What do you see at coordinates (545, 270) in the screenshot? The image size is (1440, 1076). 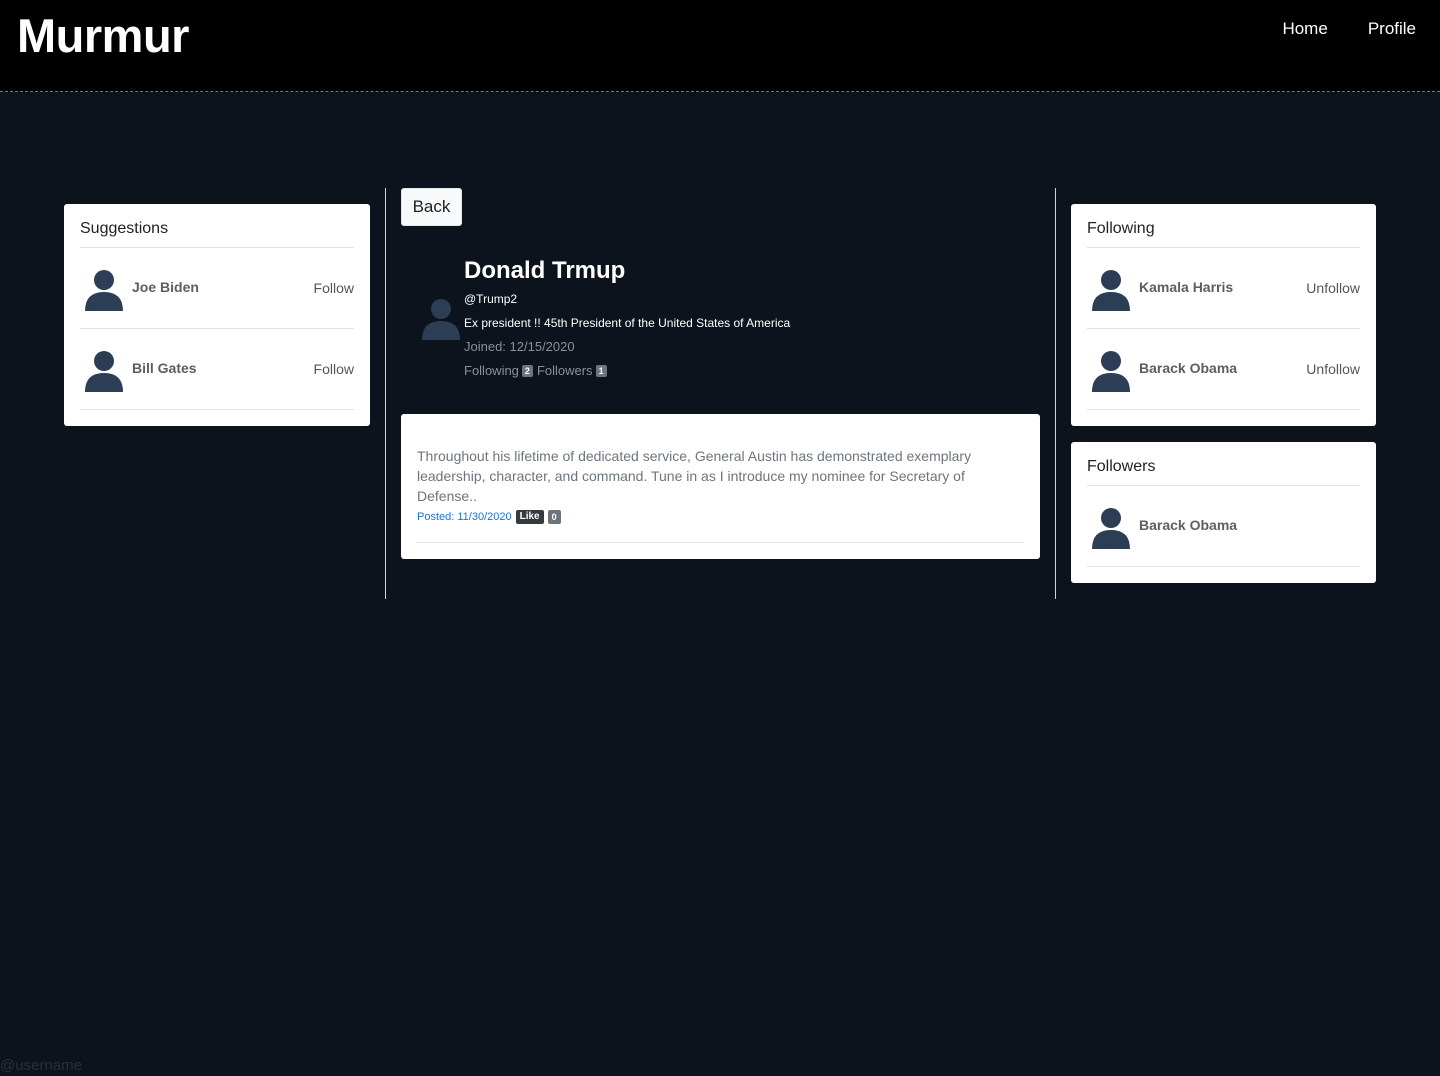 I see `profile-name: Donald Trmup` at bounding box center [545, 270].